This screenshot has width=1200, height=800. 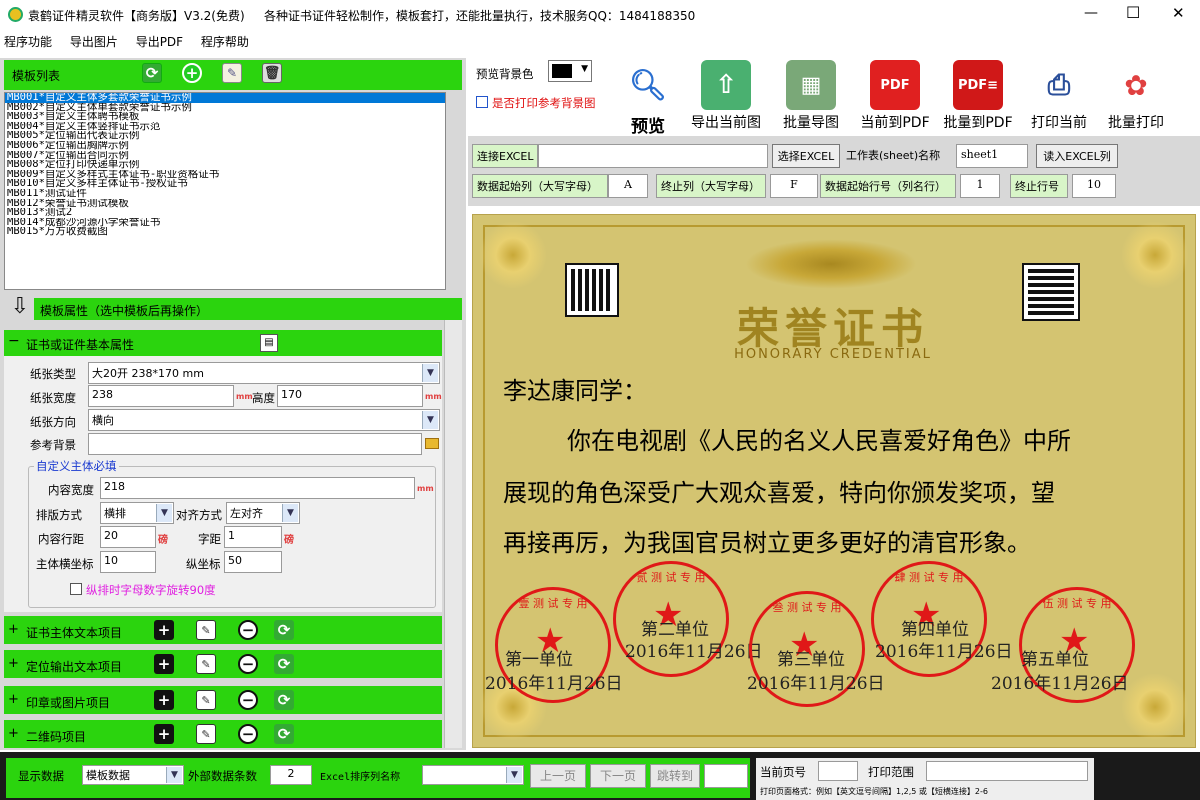 What do you see at coordinates (291, 775) in the screenshot?
I see `ext-count-input: 2` at bounding box center [291, 775].